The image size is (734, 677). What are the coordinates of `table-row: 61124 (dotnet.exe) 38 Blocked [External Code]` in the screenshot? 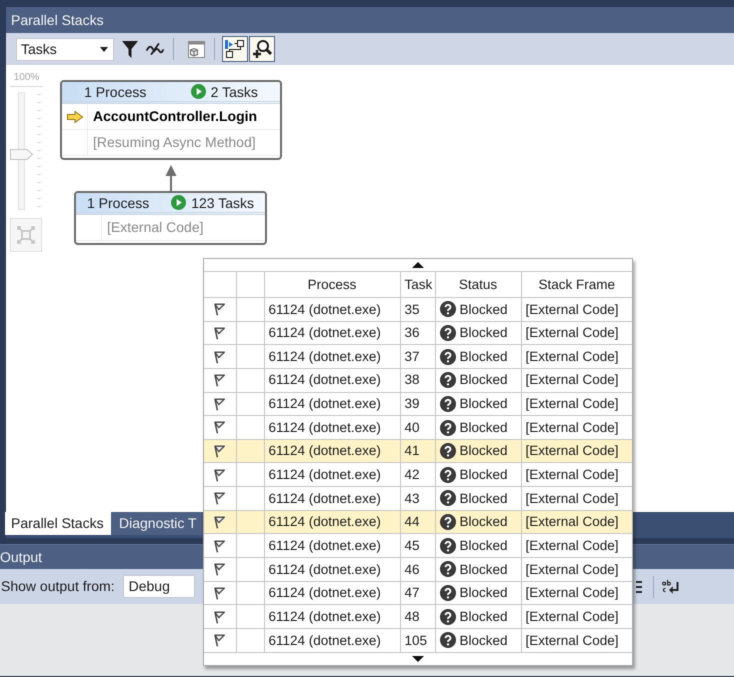 It's located at (418, 380).